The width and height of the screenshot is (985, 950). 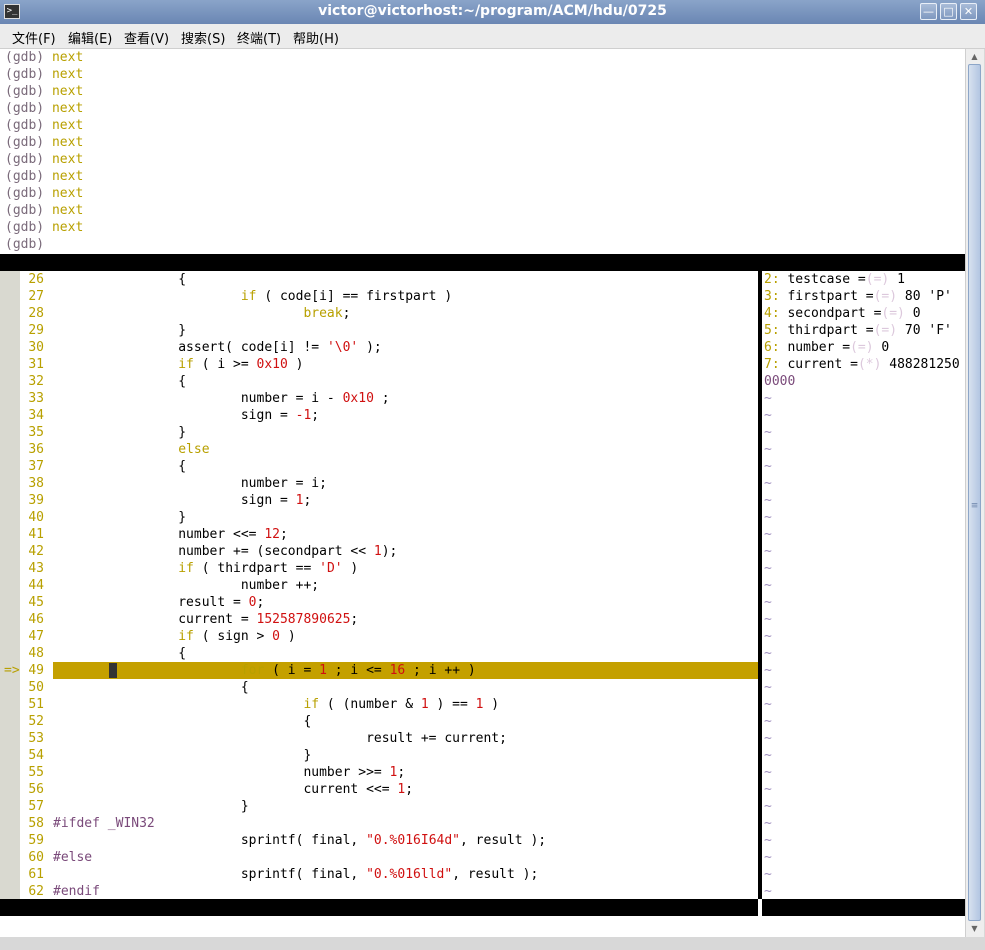 What do you see at coordinates (830, 296) in the screenshot?
I see `variable-name: firstpart =` at bounding box center [830, 296].